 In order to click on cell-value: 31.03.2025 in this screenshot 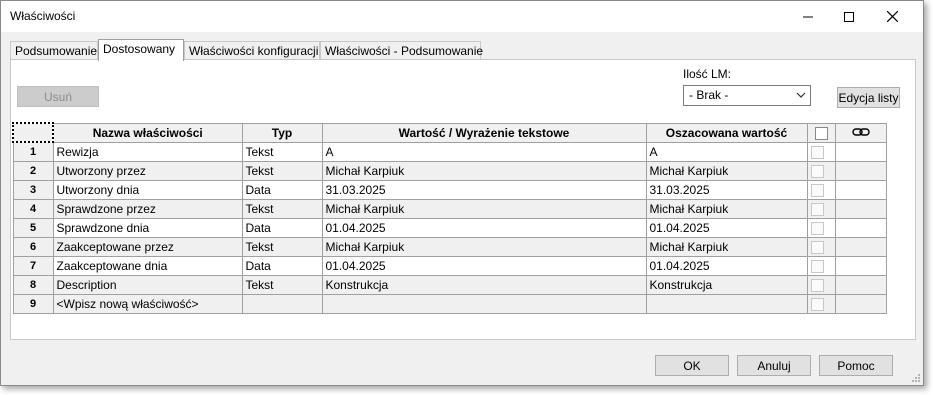, I will do `click(484, 189)`.